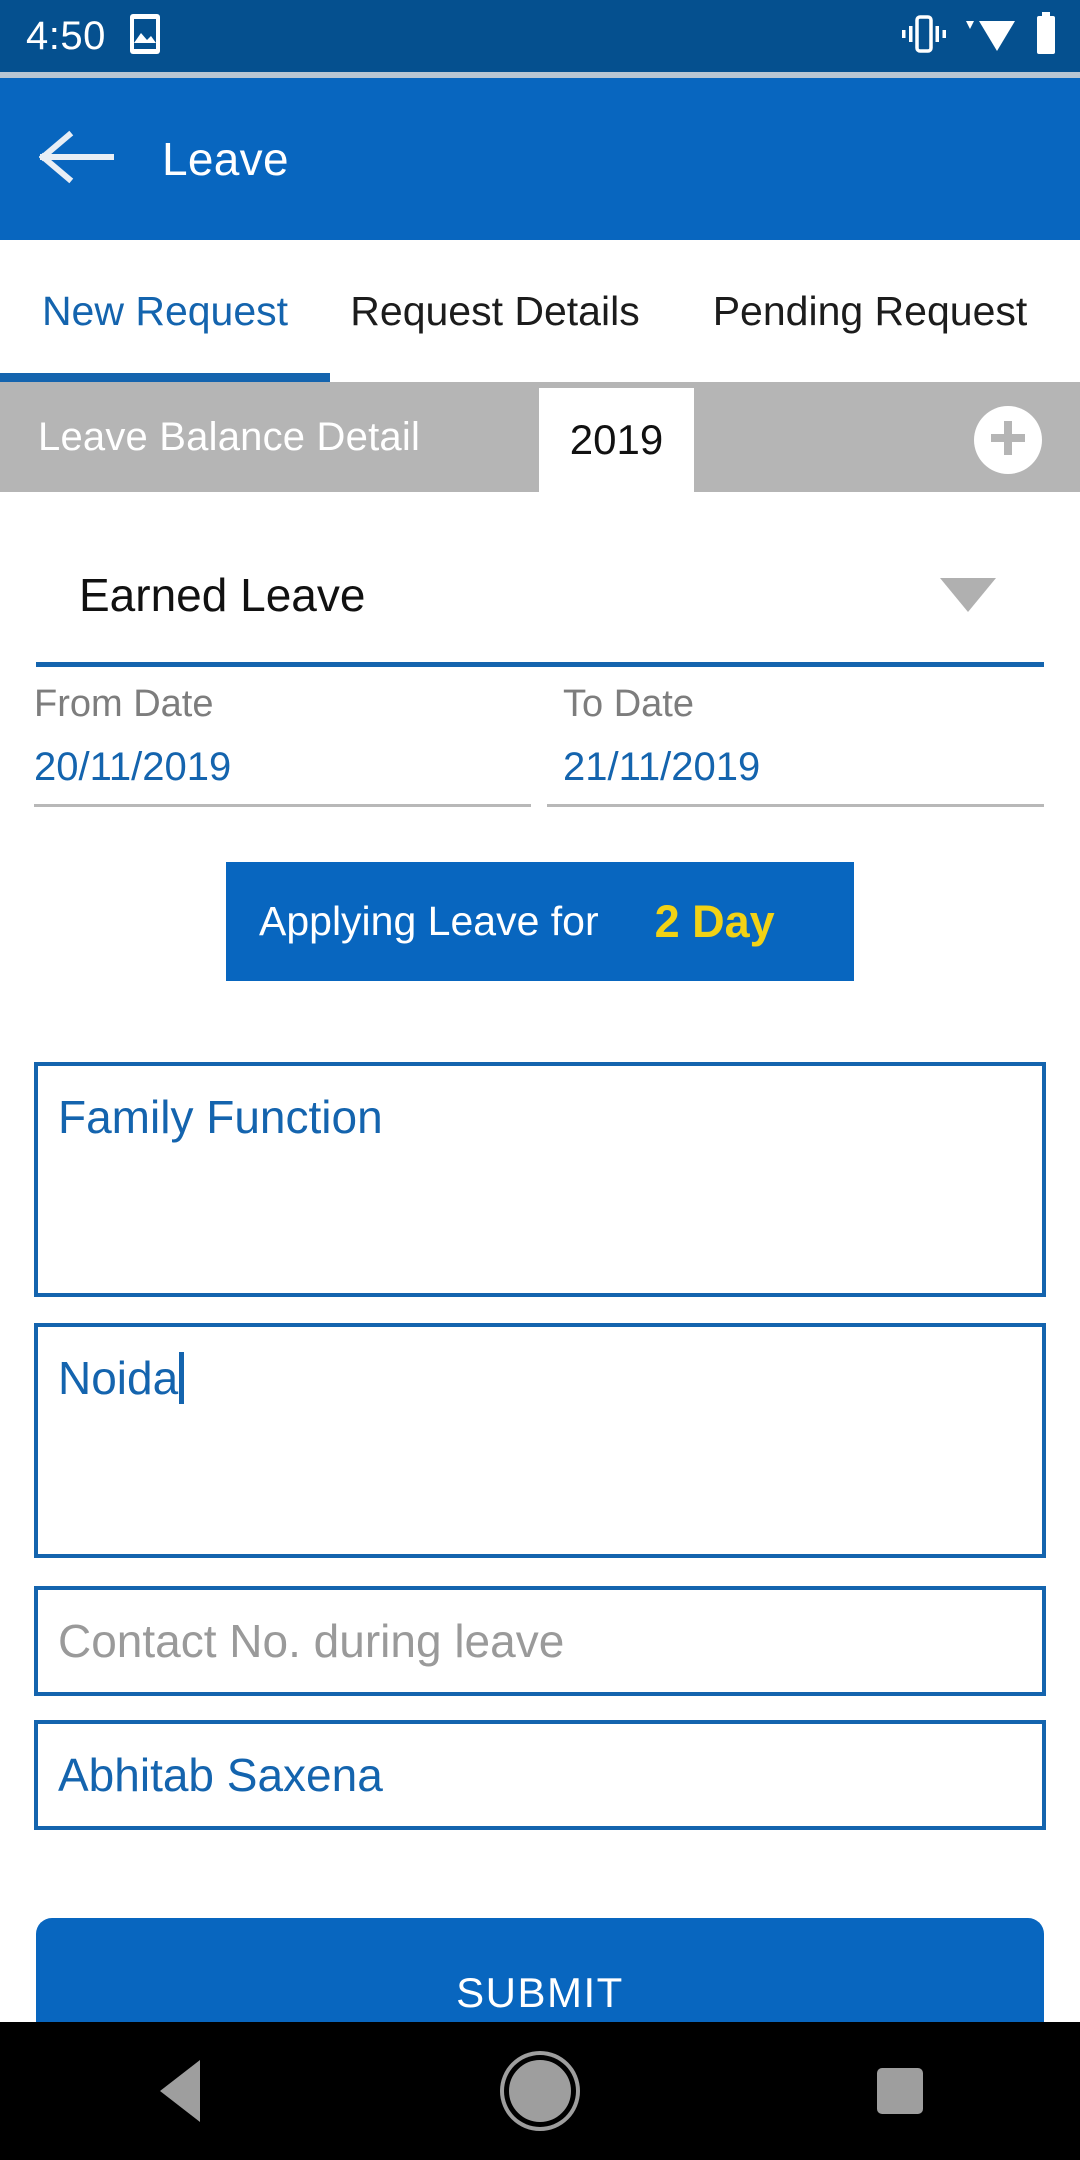 This screenshot has width=1080, height=2160. I want to click on add-leave-button, so click(1008, 440).